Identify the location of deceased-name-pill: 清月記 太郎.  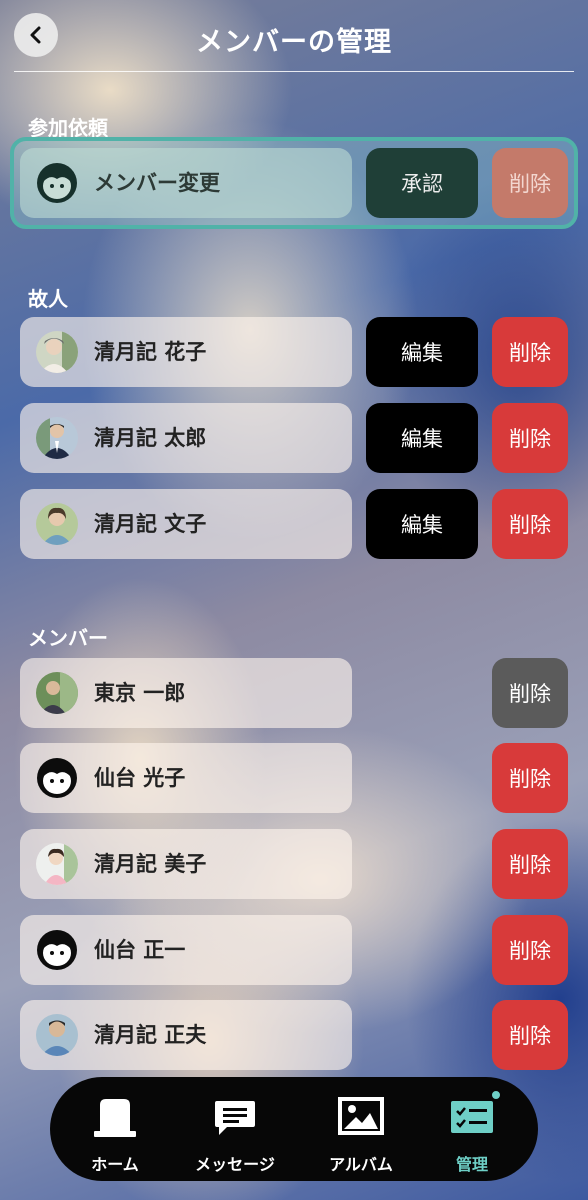
(186, 438).